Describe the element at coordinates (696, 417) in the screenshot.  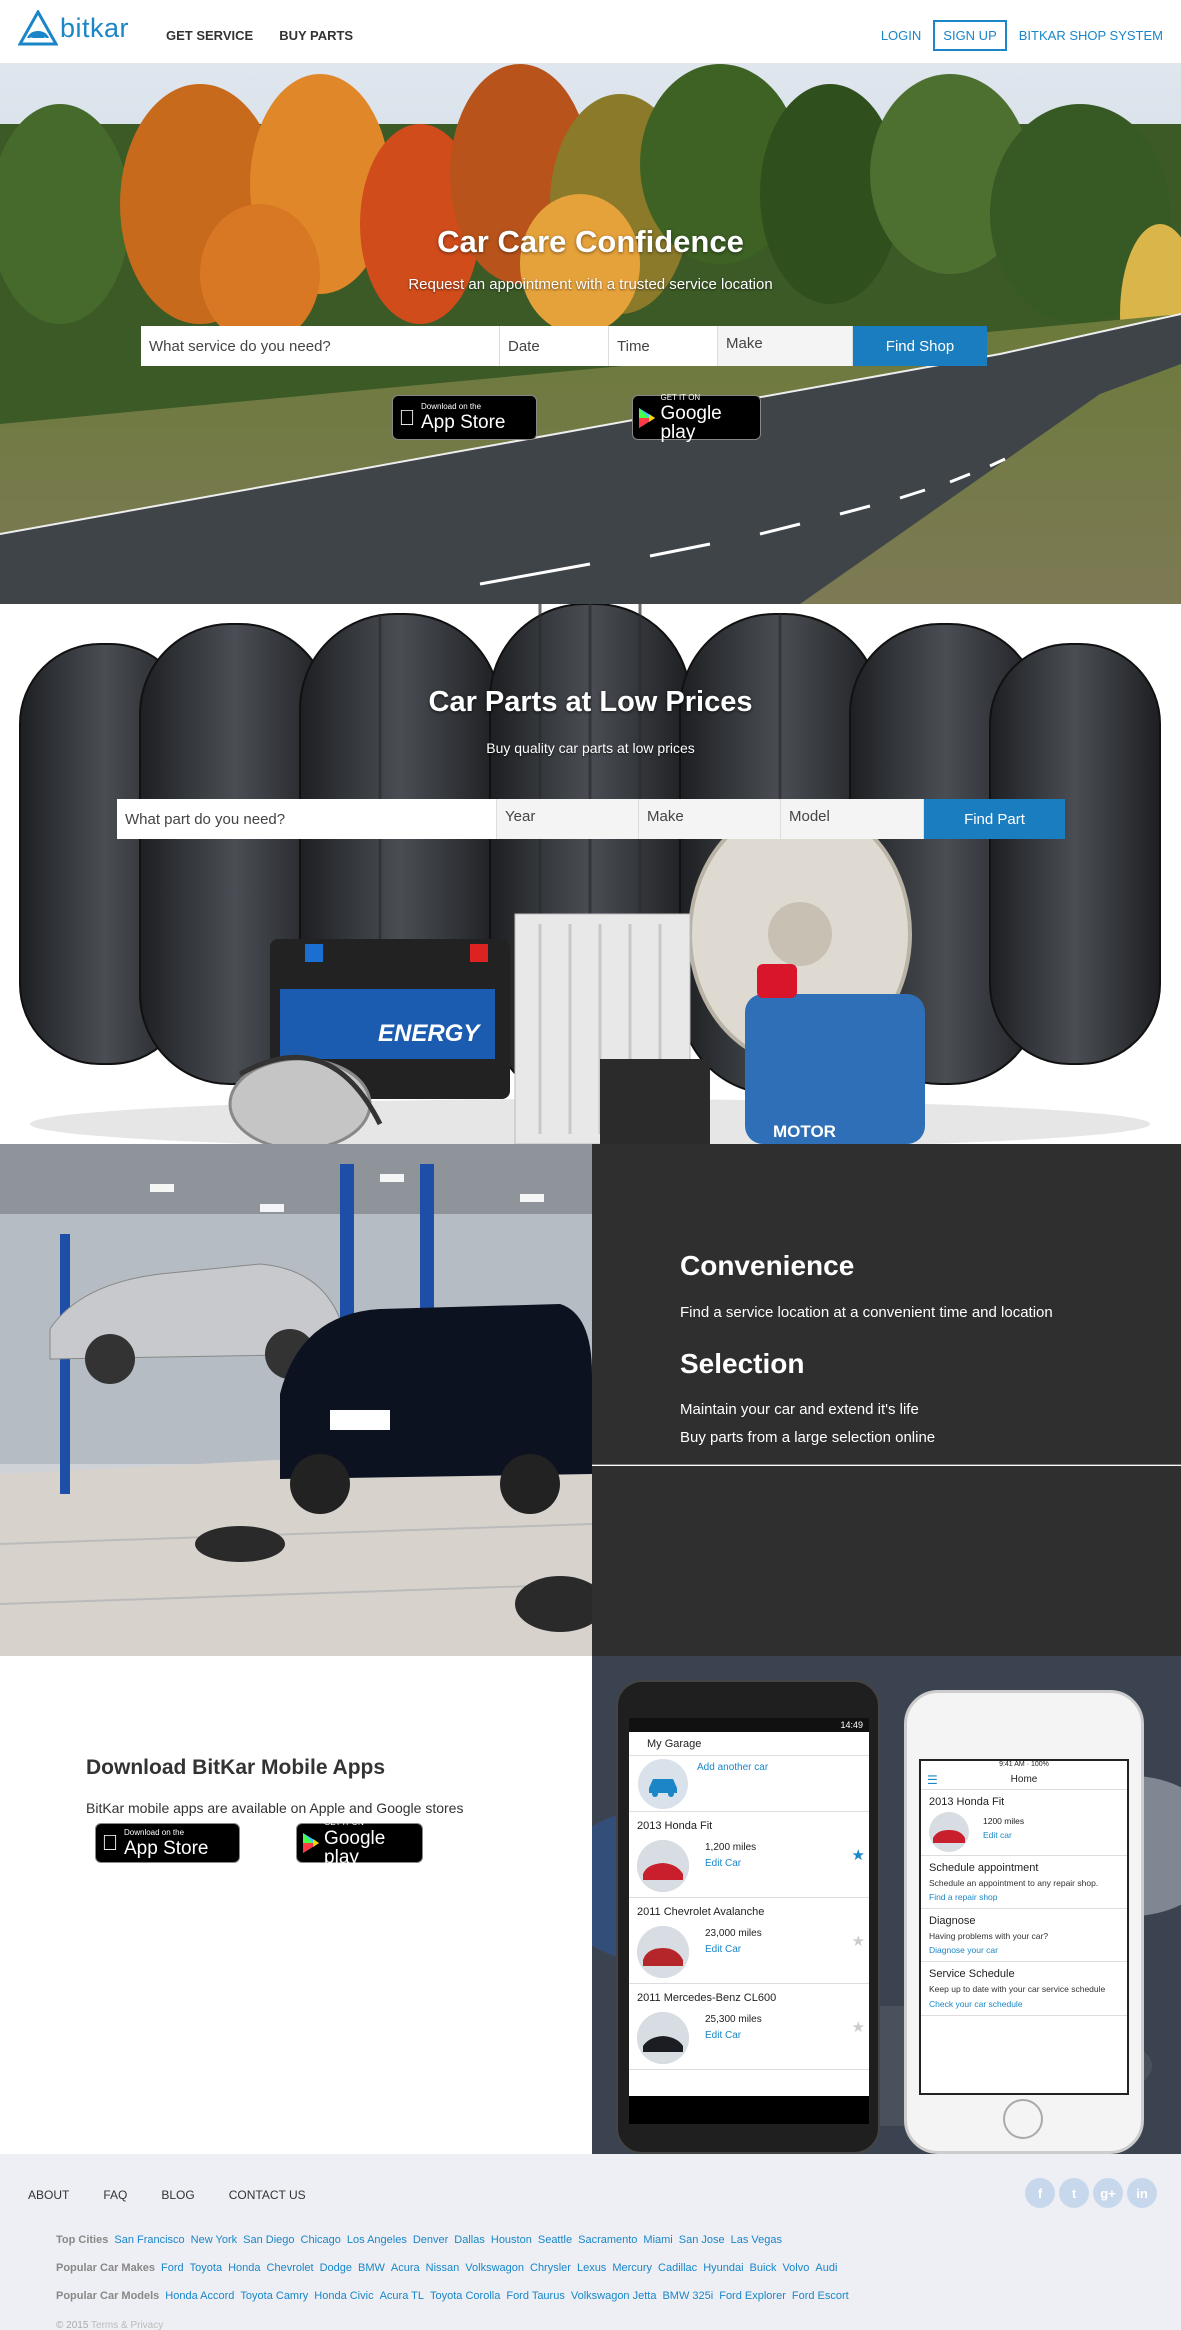
I see `google-play-badge: GET IT ON Google play` at that location.